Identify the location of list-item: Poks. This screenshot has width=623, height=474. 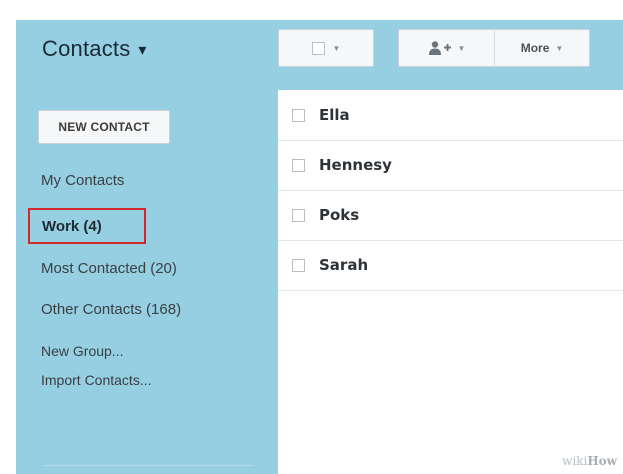
(450, 215).